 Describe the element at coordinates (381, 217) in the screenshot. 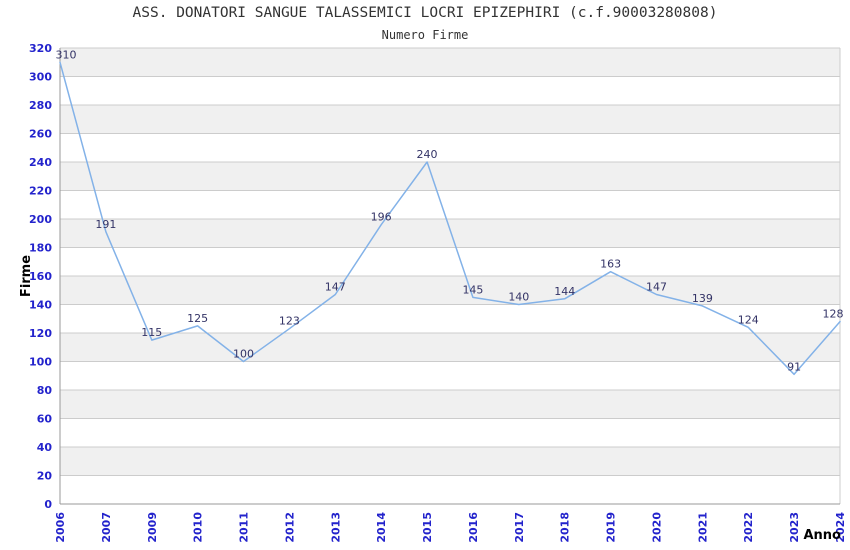

I see `data-label: 196` at that location.